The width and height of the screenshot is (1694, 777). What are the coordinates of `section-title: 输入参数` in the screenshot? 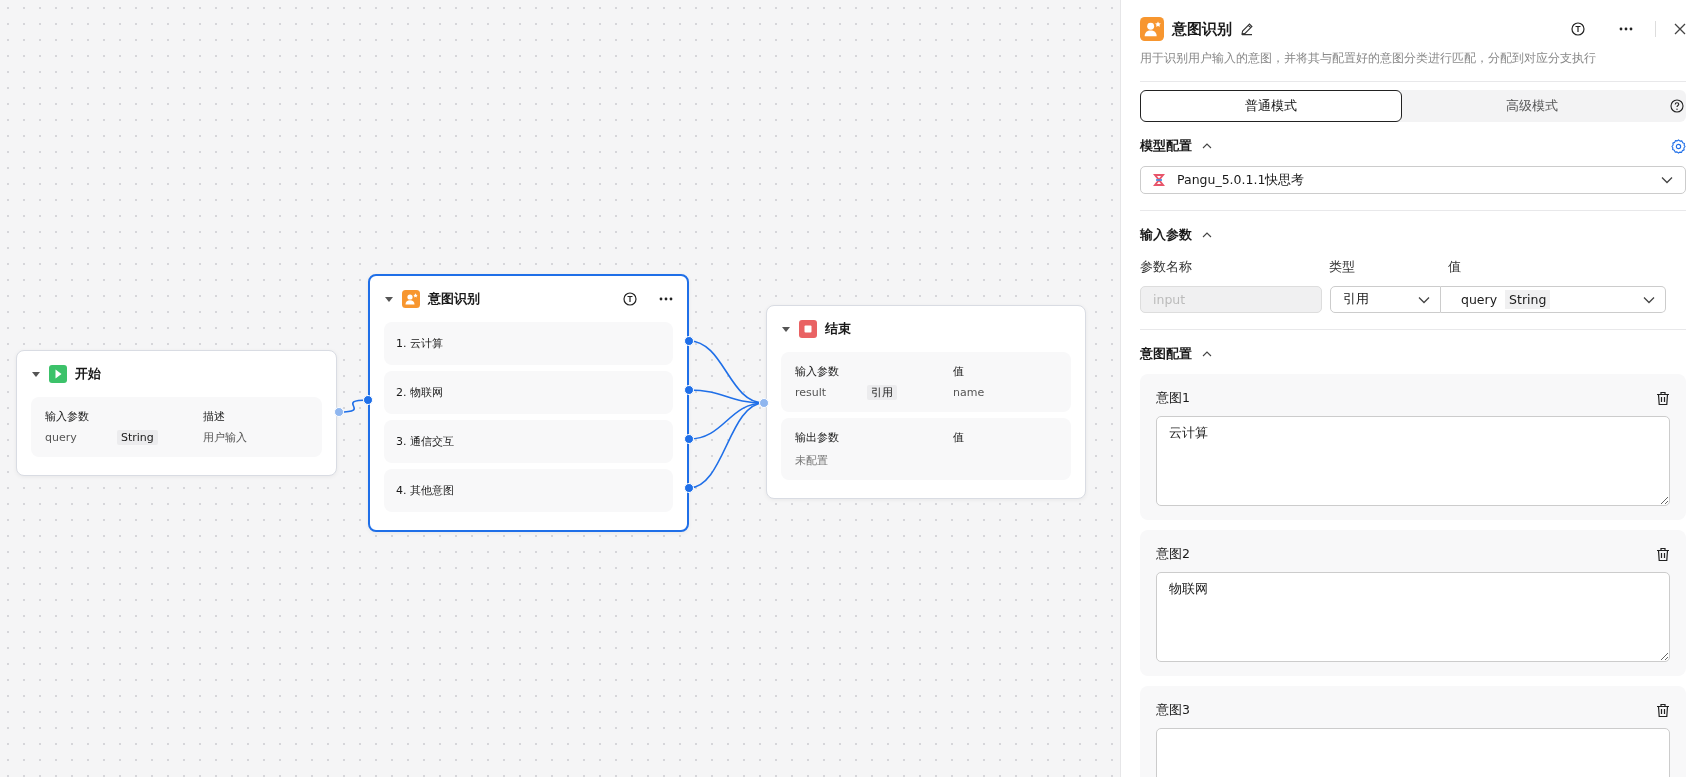 It's located at (1166, 235).